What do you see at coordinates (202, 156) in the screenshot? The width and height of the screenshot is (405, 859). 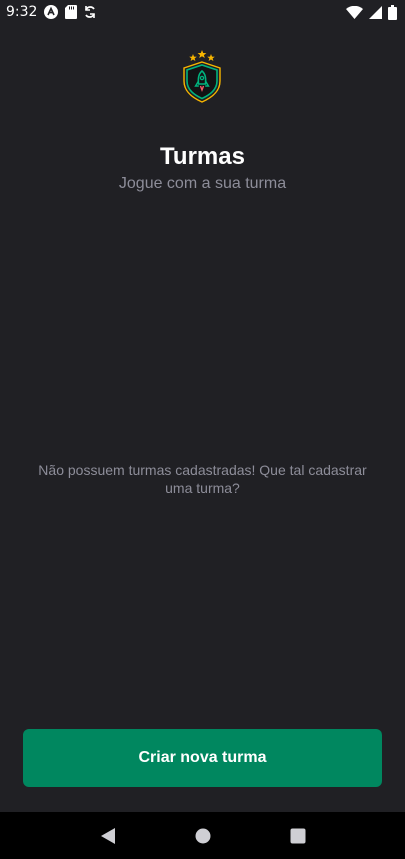 I see `page-title: Turmas` at bounding box center [202, 156].